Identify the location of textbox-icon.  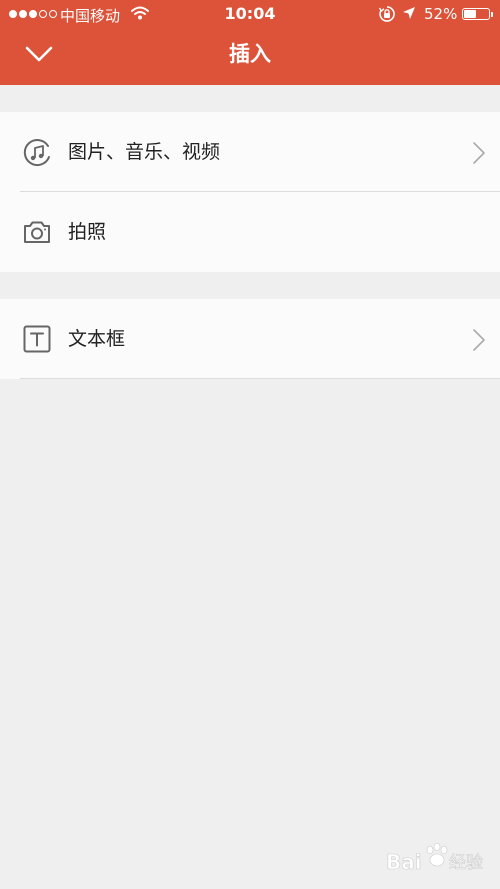
(37, 339).